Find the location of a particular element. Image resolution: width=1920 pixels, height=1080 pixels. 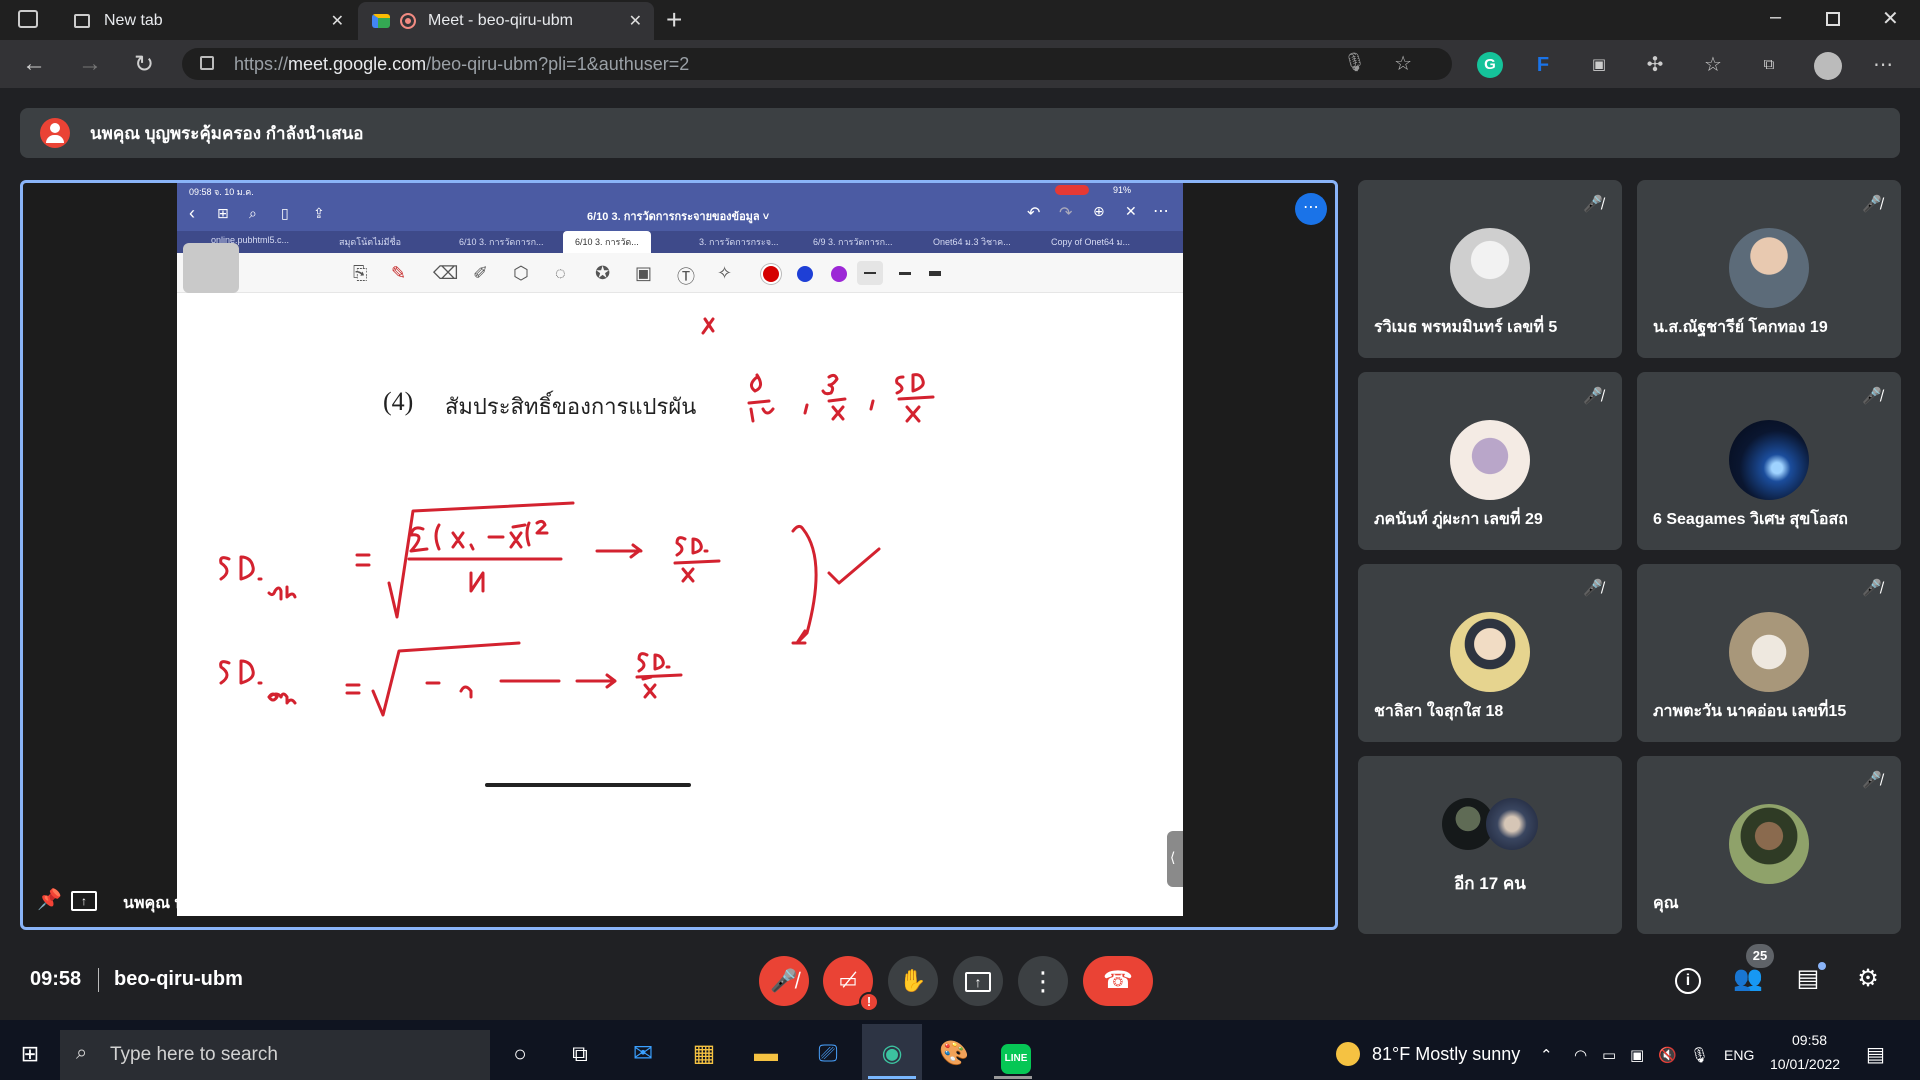

url-domain: meet.google.com is located at coordinates (357, 64).